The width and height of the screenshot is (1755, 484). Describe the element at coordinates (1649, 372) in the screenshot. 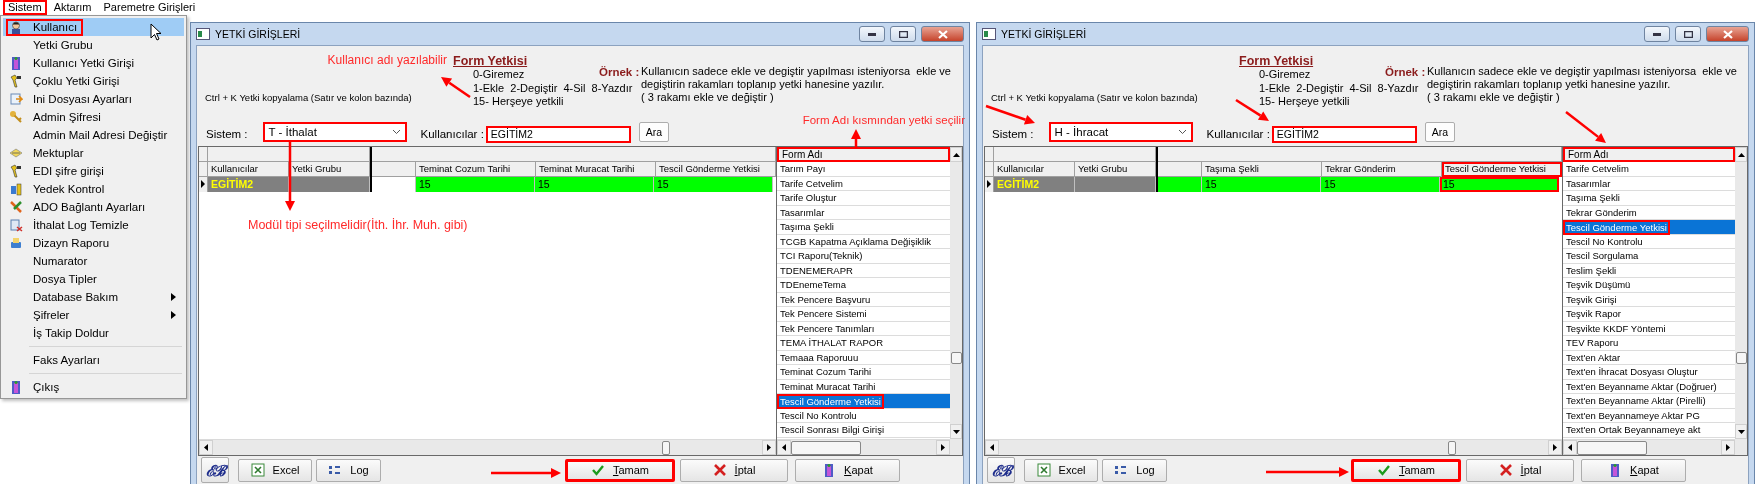

I see `list-item: Text'en İhracat Dosyası Oluştur` at that location.